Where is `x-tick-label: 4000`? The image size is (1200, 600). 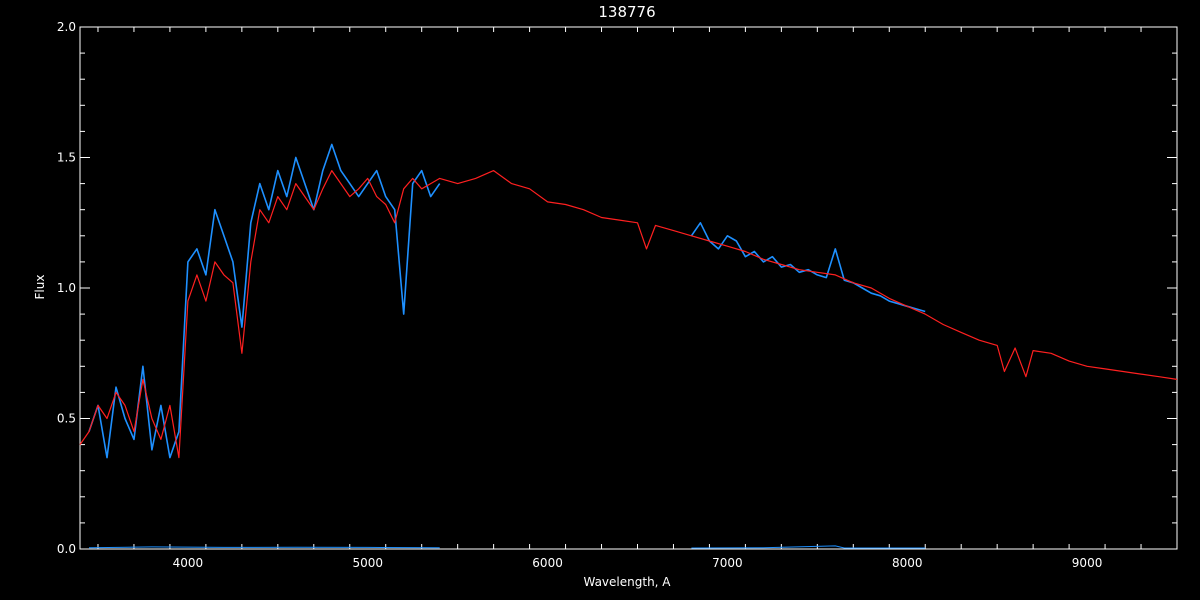
x-tick-label: 4000 is located at coordinates (188, 563).